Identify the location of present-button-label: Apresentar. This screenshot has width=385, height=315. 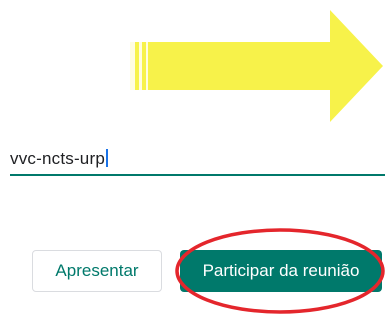
(97, 270).